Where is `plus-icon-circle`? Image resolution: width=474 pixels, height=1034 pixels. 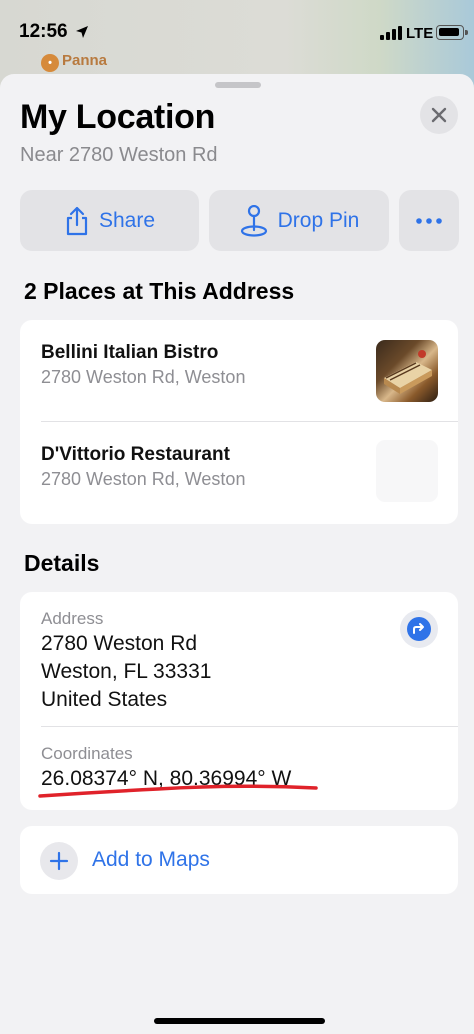 plus-icon-circle is located at coordinates (59, 861).